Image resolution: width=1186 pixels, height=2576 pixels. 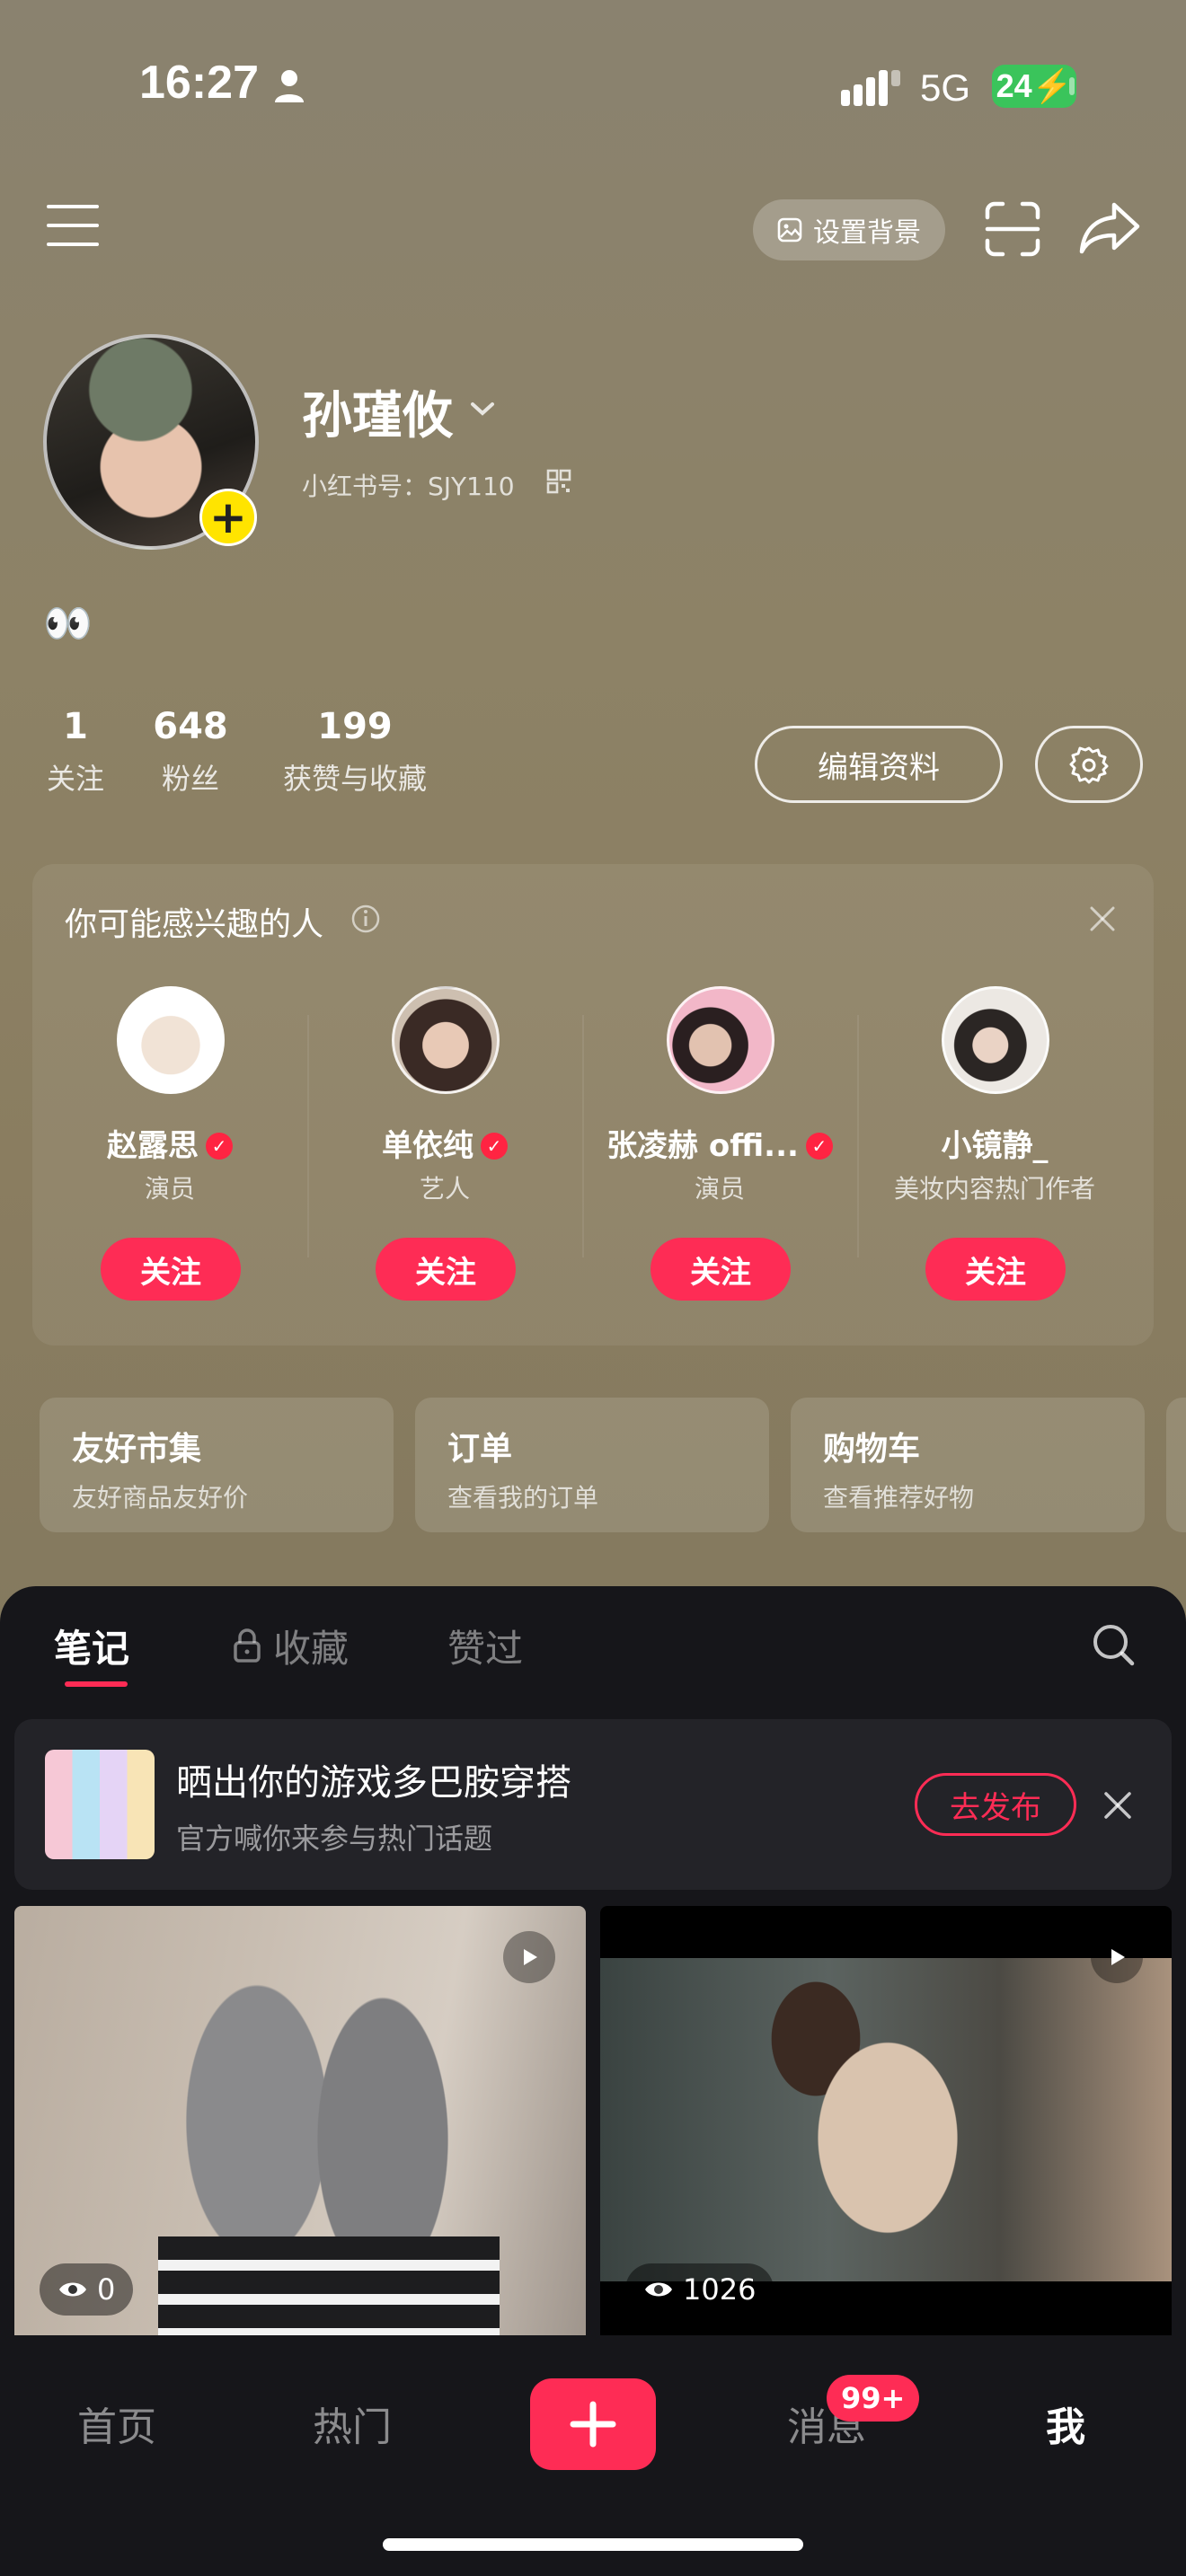 What do you see at coordinates (1052, 85) in the screenshot?
I see `charging-icon: ⚡` at bounding box center [1052, 85].